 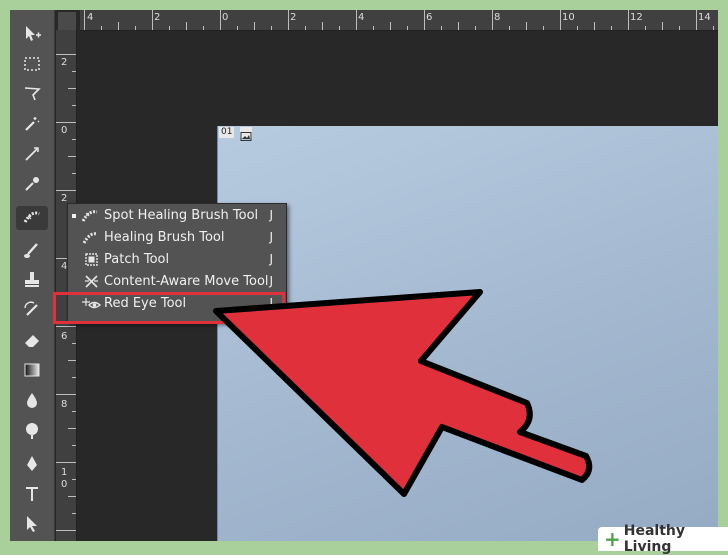 What do you see at coordinates (654, 539) in the screenshot?
I see `watermark-text: Healthy Living` at bounding box center [654, 539].